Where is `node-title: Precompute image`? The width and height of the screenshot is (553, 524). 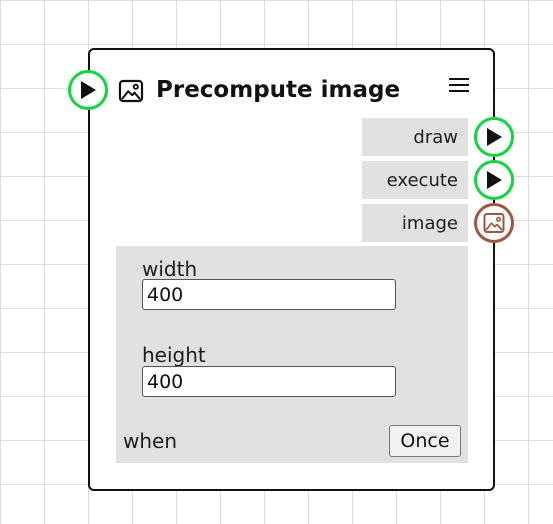 node-title: Precompute image is located at coordinates (278, 90).